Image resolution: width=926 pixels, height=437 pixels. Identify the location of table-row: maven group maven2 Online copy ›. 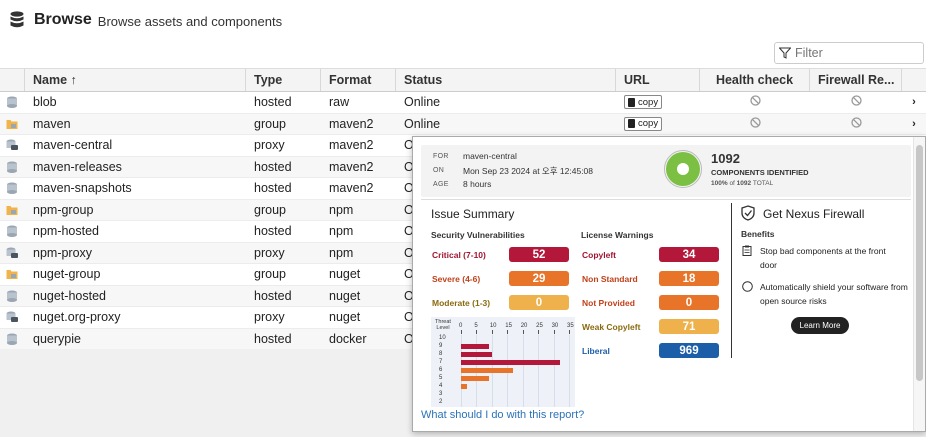
(463, 124).